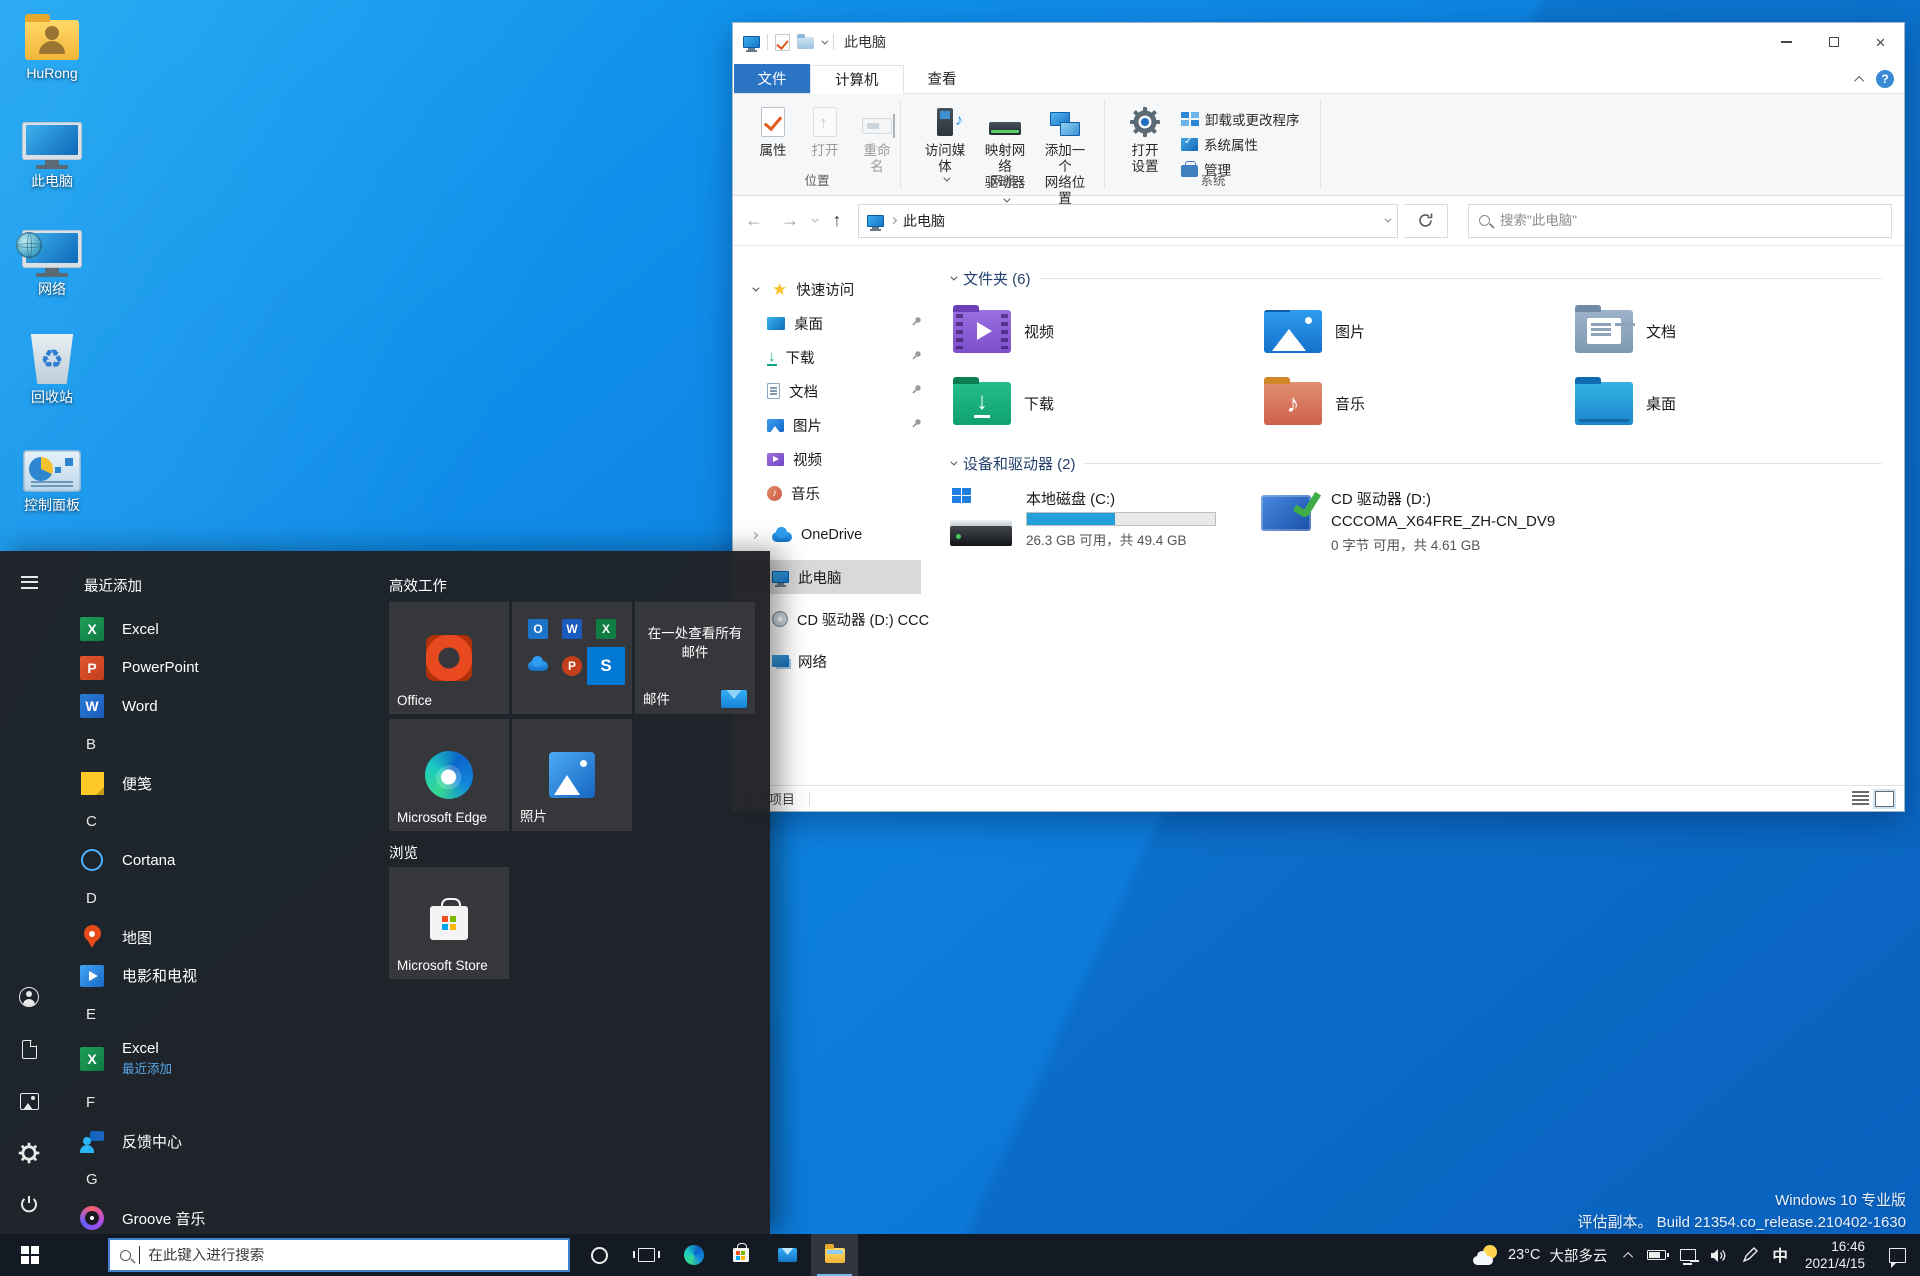 The image size is (1920, 1276). I want to click on volume-button, so click(1719, 1255).